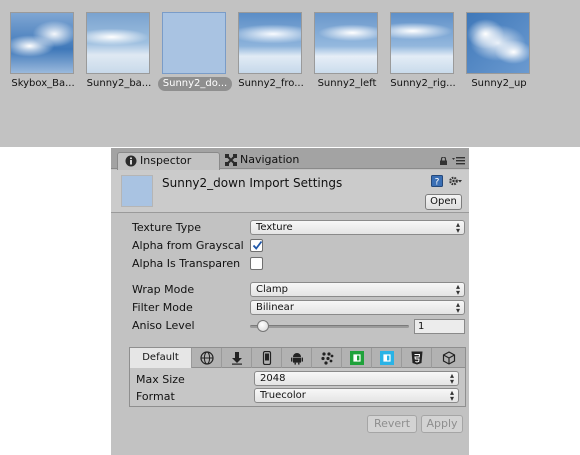  I want to click on windows-phone-icon, so click(386, 358).